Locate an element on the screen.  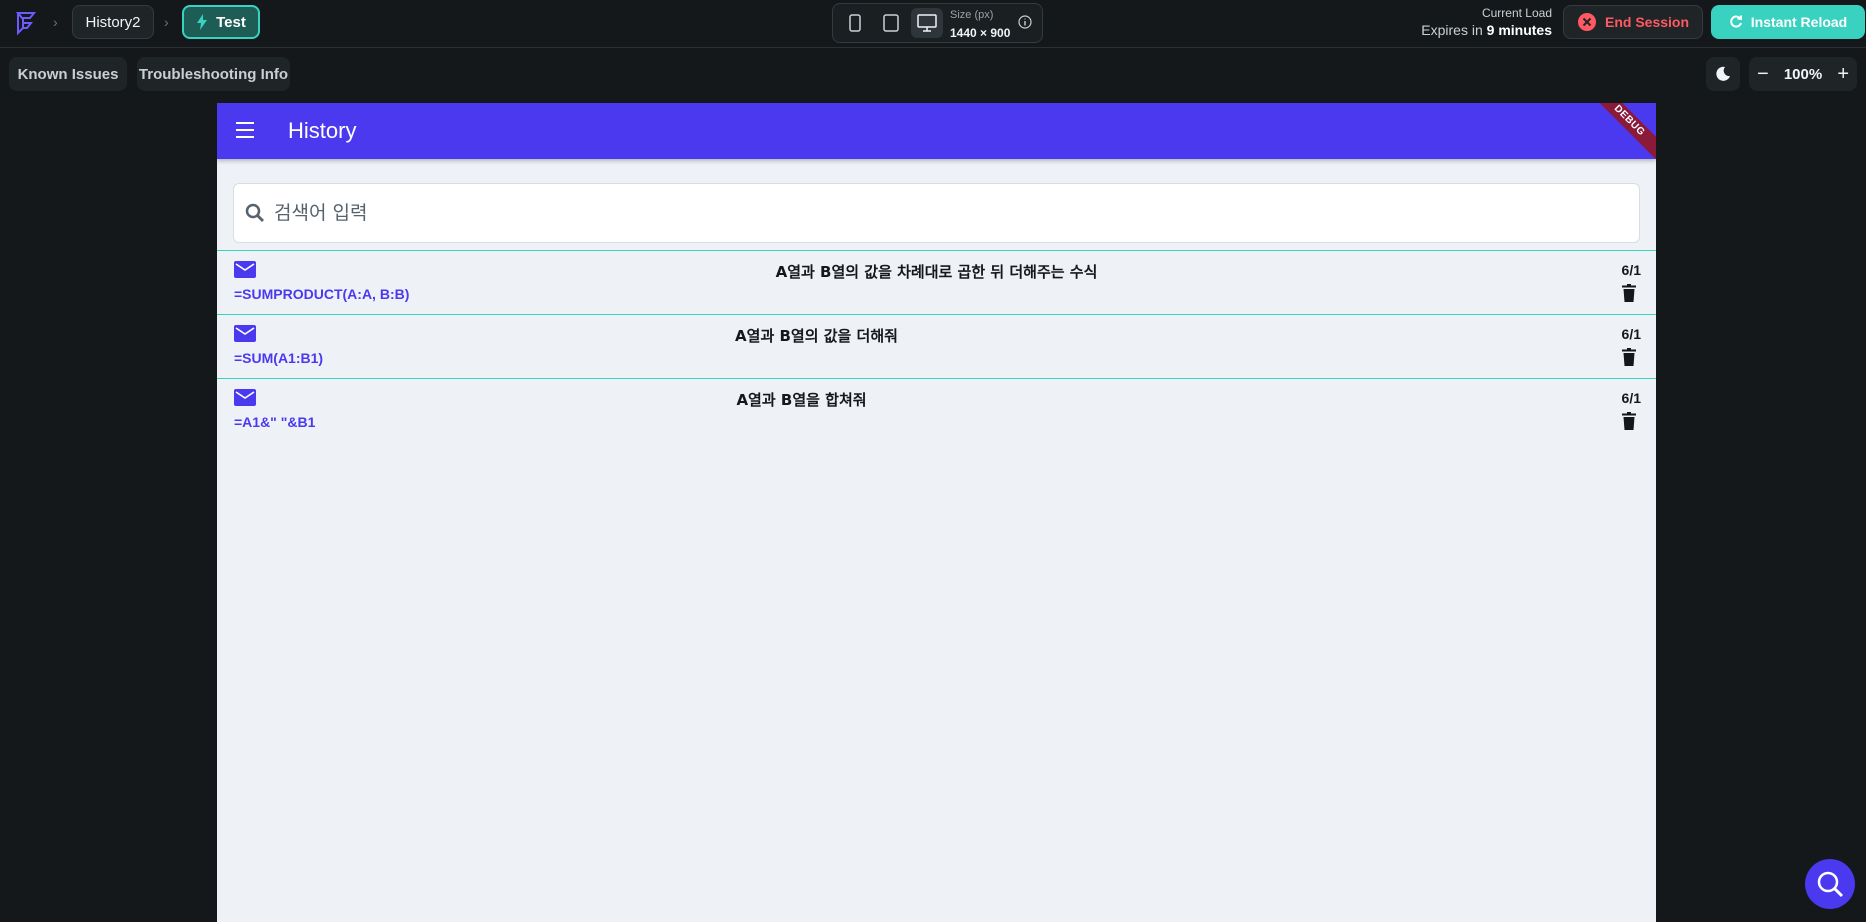
instant-reload-label: Instant Reload is located at coordinates (1799, 22).